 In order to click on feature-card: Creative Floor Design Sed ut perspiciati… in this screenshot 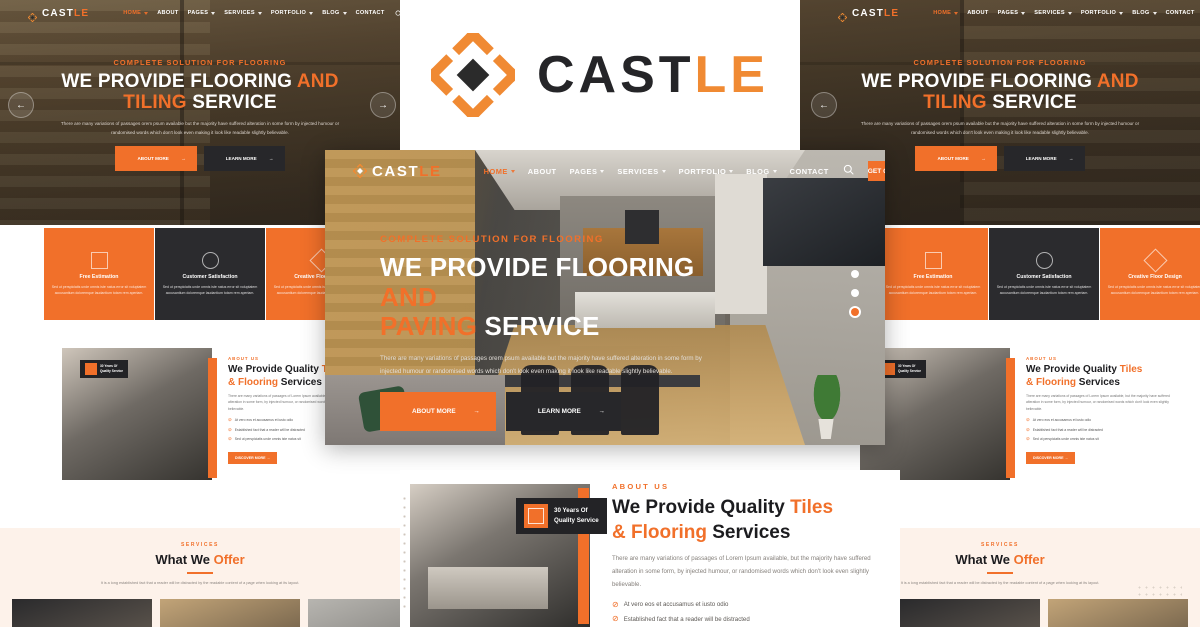, I will do `click(1150, 274)`.